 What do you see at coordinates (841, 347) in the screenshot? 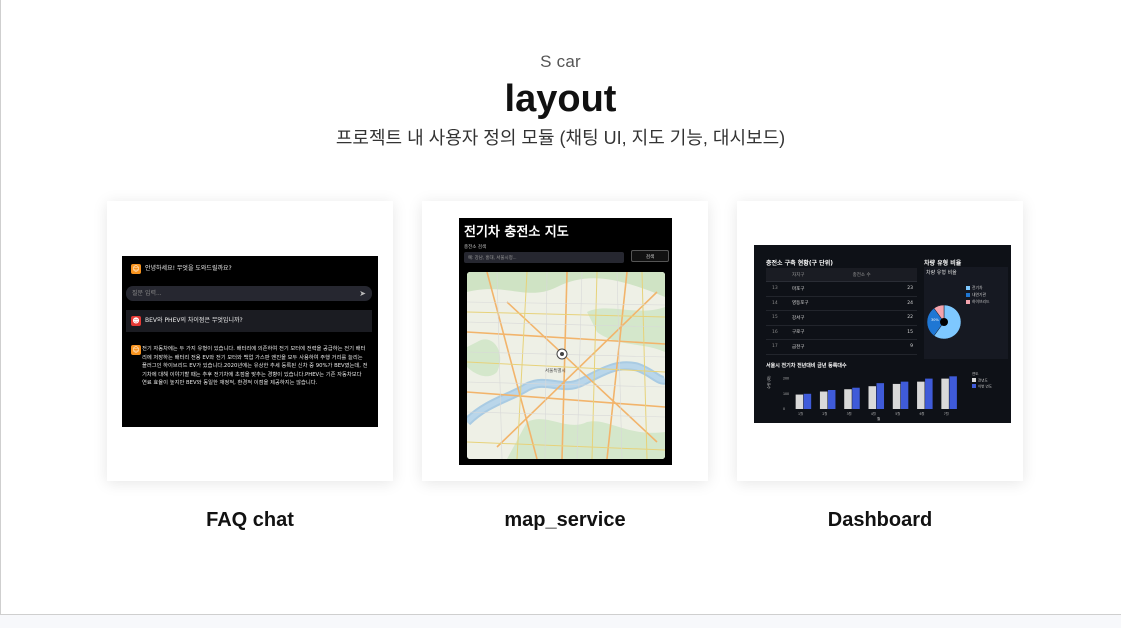
I see `table-row: 17 금천구 9` at bounding box center [841, 347].